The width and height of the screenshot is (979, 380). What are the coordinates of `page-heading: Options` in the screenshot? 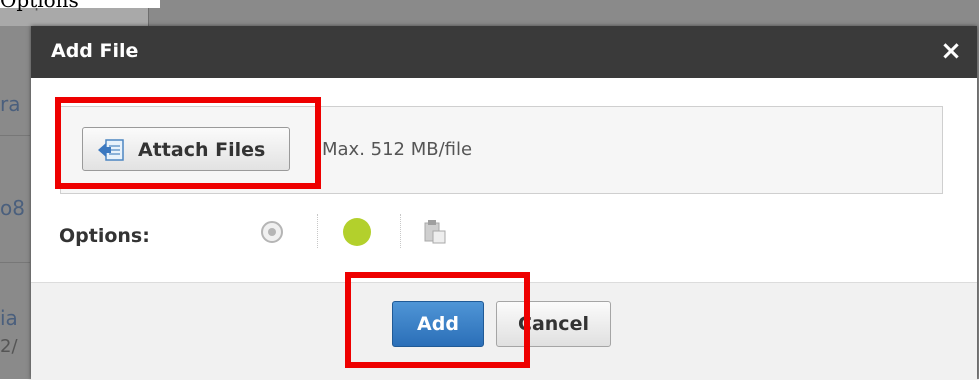 It's located at (39, 6).